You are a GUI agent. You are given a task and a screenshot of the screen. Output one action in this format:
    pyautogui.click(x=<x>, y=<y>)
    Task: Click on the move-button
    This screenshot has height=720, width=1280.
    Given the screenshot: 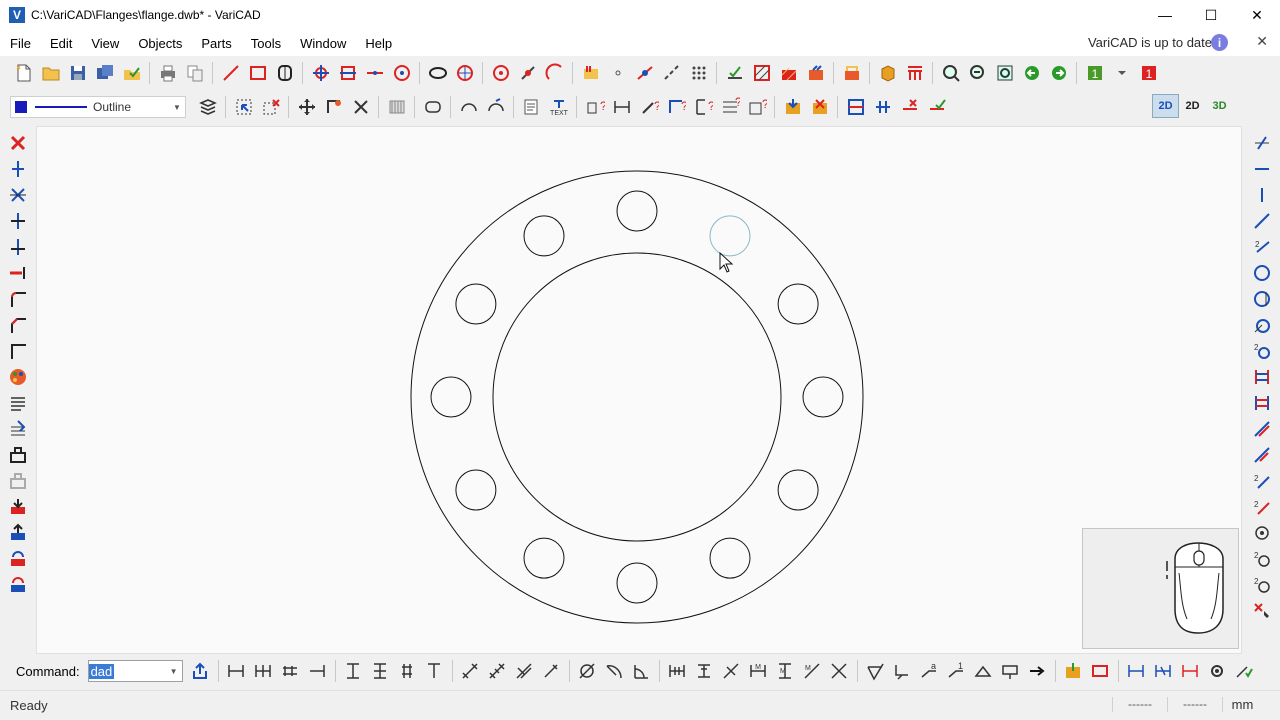 What is the action you would take?
    pyautogui.click(x=306, y=107)
    